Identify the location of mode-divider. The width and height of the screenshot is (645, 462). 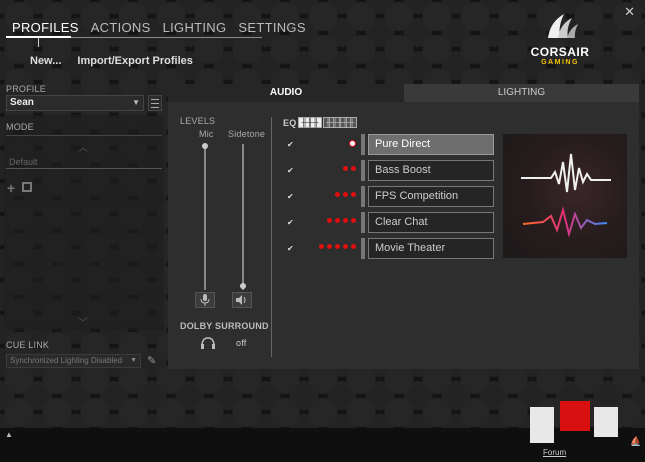
(84, 135).